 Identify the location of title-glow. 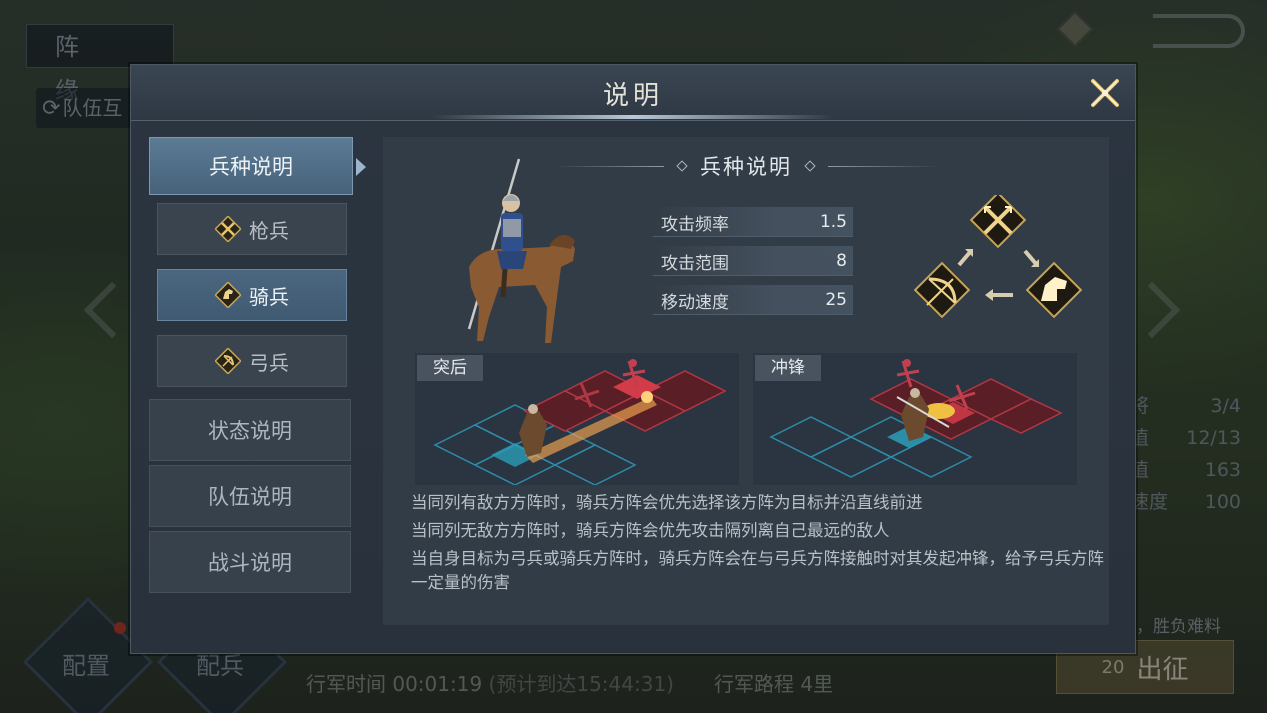
(633, 117).